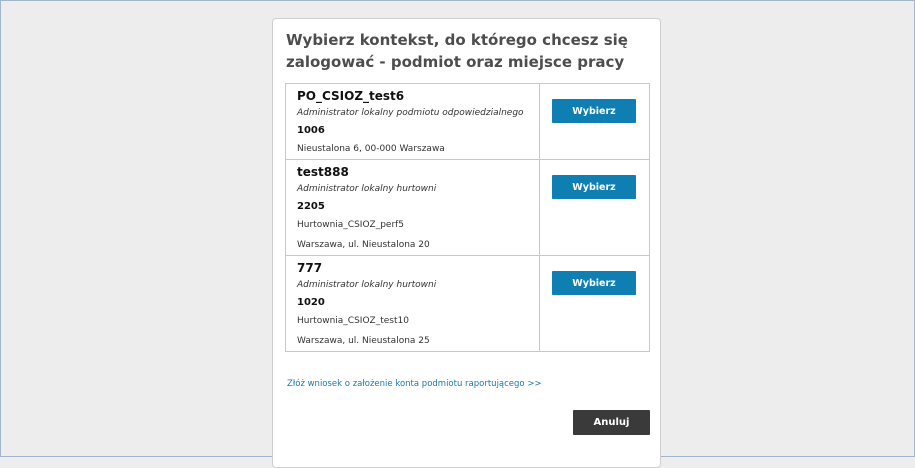 This screenshot has width=915, height=468. Describe the element at coordinates (351, 96) in the screenshot. I see `entry-name: PO_CSIOZ_test6` at that location.